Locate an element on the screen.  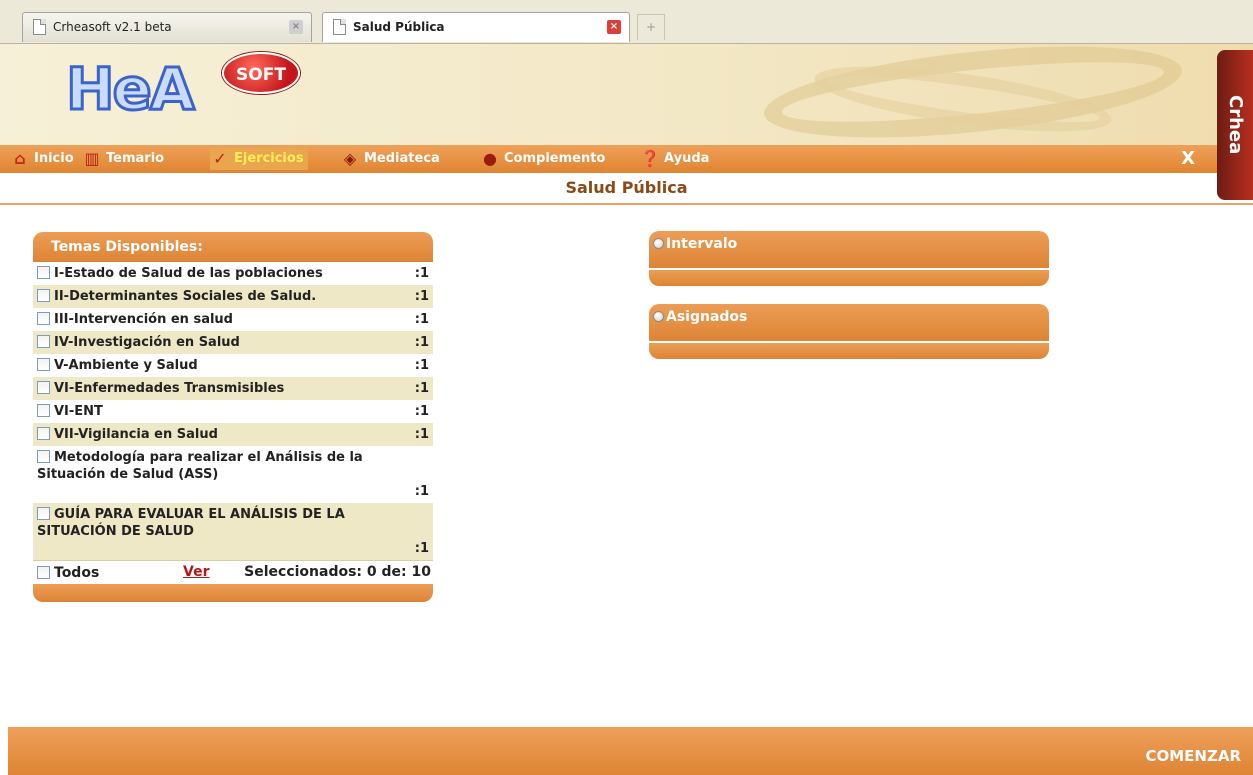
topic-label: V-Ambiente y Salud is located at coordinates (126, 365).